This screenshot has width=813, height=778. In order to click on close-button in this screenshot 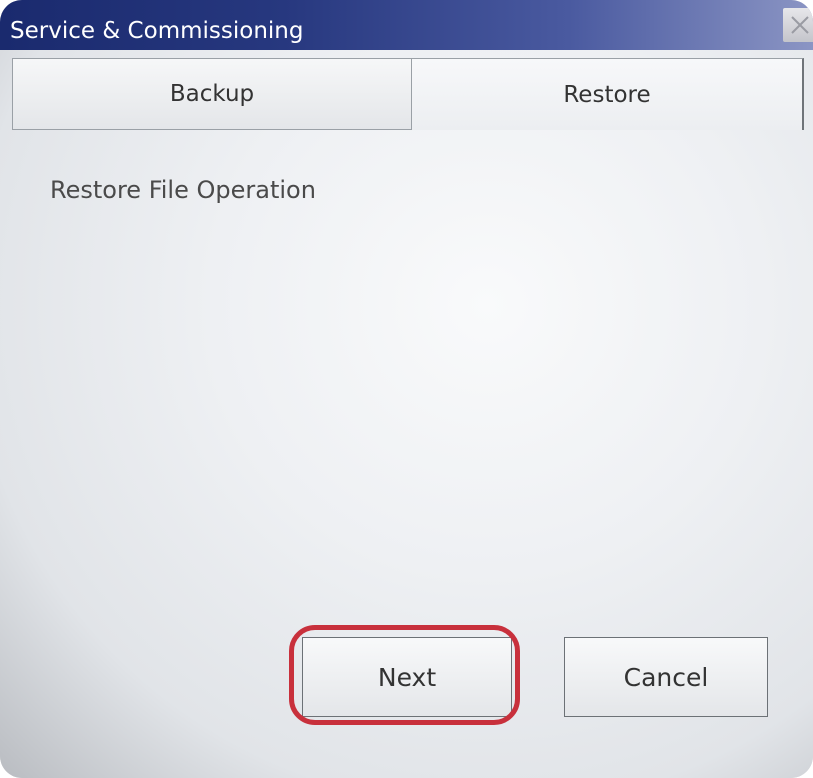, I will do `click(798, 25)`.